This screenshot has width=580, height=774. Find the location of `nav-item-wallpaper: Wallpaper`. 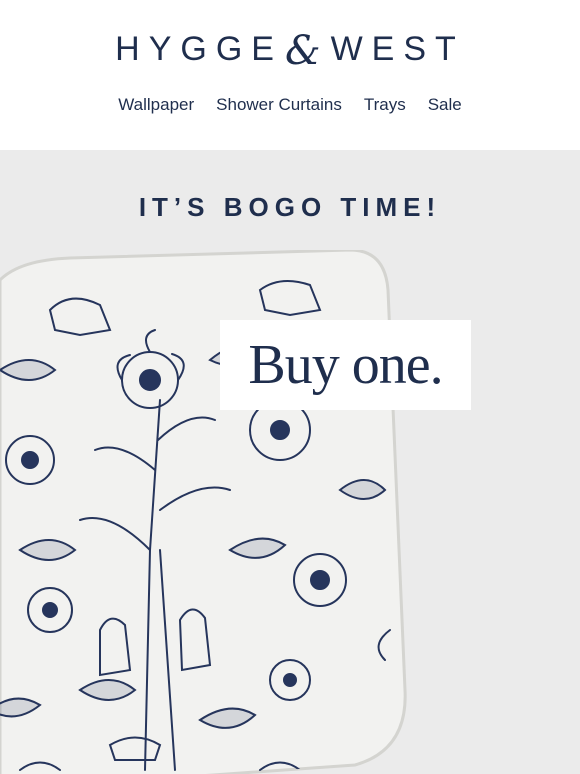

nav-item-wallpaper: Wallpaper is located at coordinates (156, 105).